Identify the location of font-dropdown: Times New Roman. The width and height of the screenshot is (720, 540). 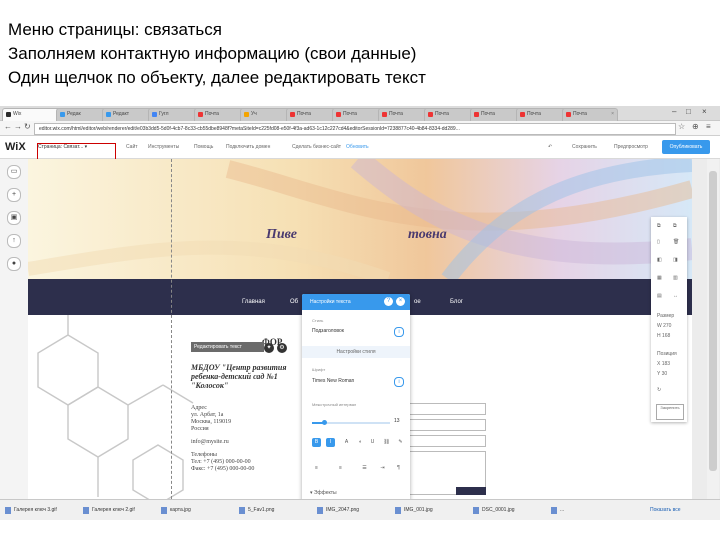
(333, 381).